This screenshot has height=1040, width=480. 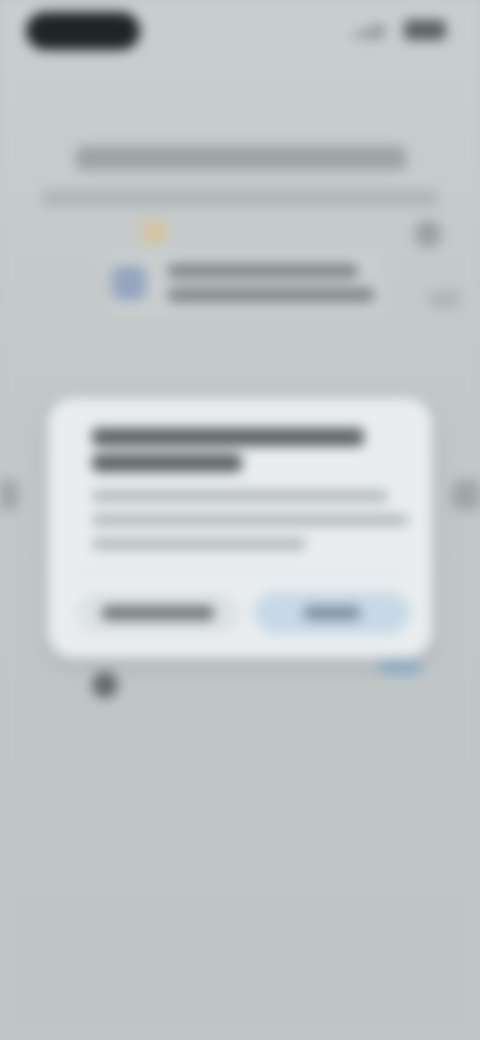 I want to click on dialog-secondary-button-label, so click(x=158, y=613).